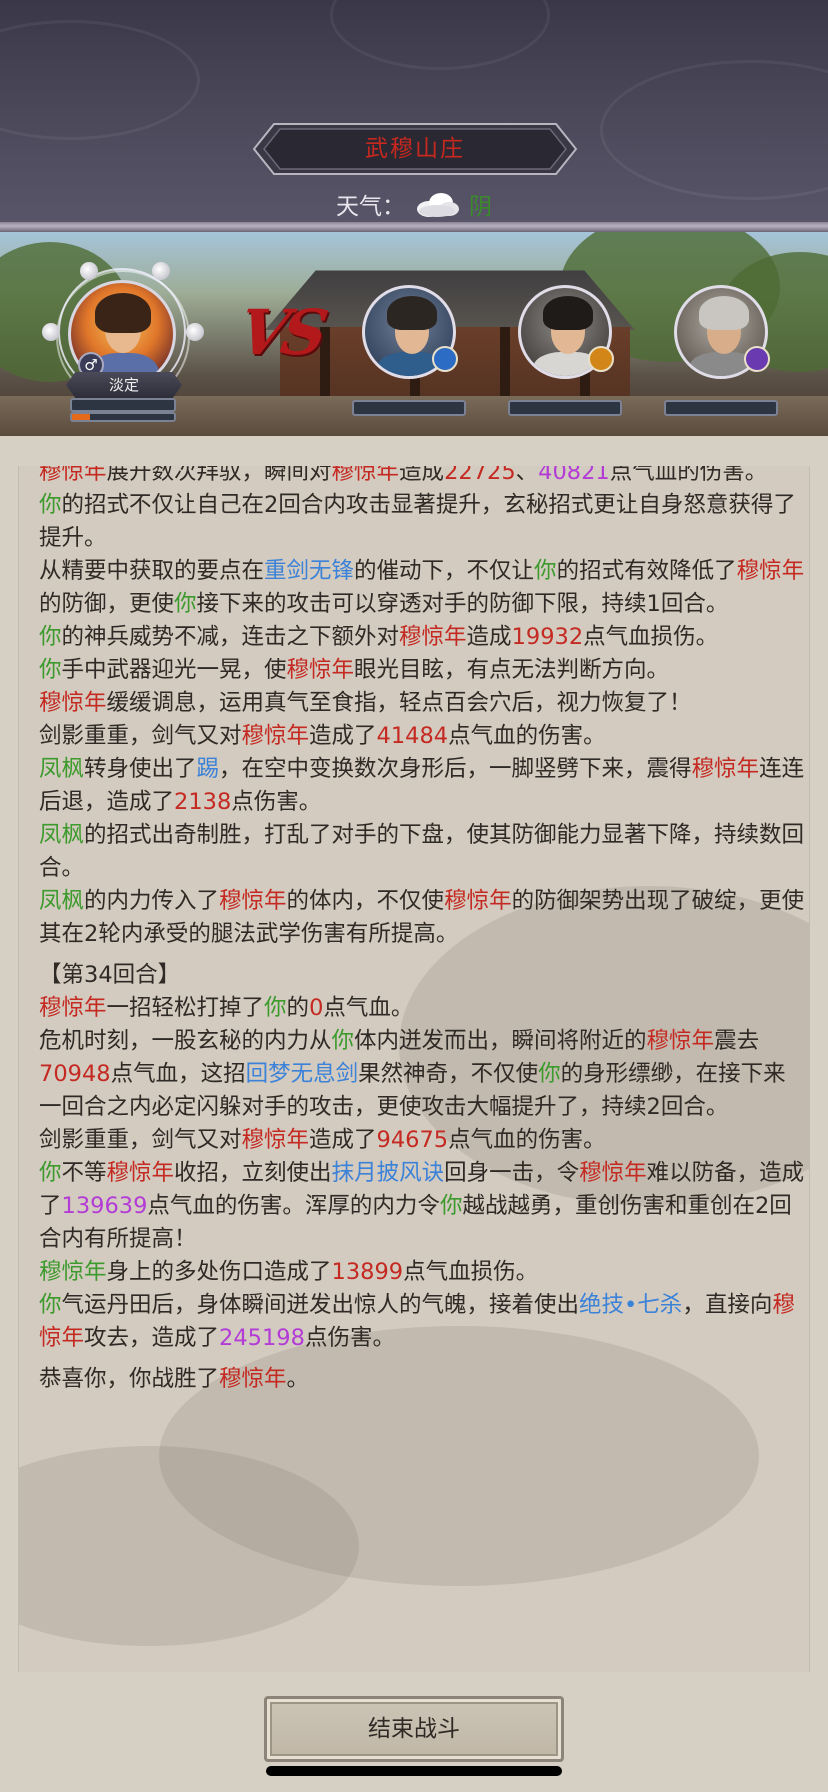  I want to click on log-line: 凤枫的招式出奇制胜，打乱了对手的下盘，使其防御能力显著下降，持续数回合。, so click(422, 852).